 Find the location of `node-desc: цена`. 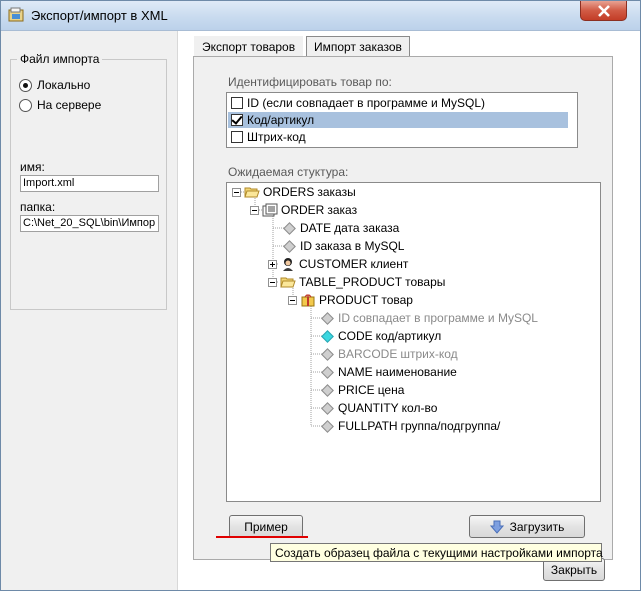

node-desc: цена is located at coordinates (391, 390).